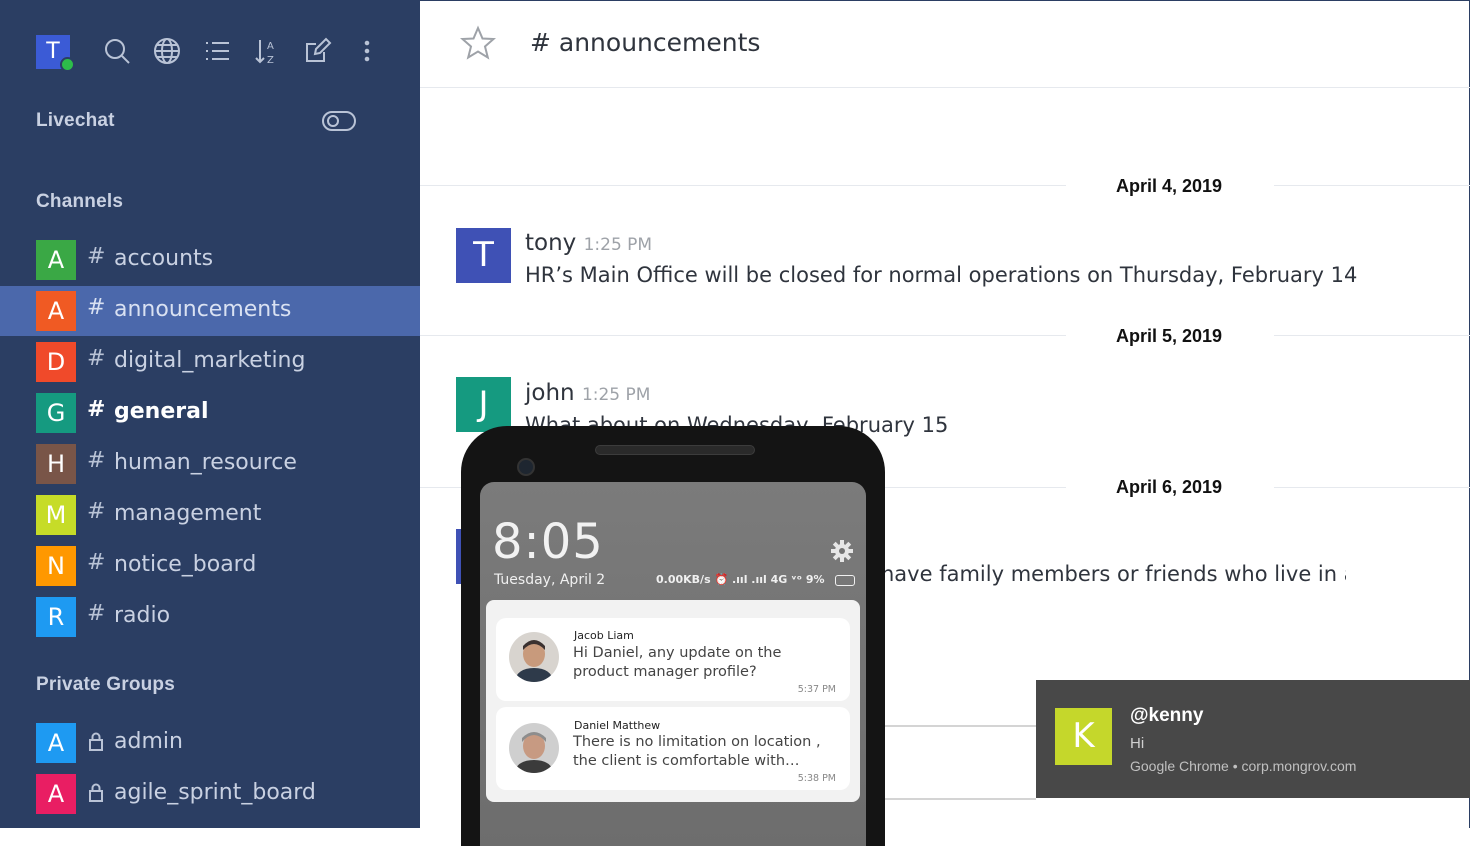 Image resolution: width=1470 pixels, height=846 pixels. Describe the element at coordinates (106, 684) in the screenshot. I see `private-groups-section-label: Private Groups` at that location.